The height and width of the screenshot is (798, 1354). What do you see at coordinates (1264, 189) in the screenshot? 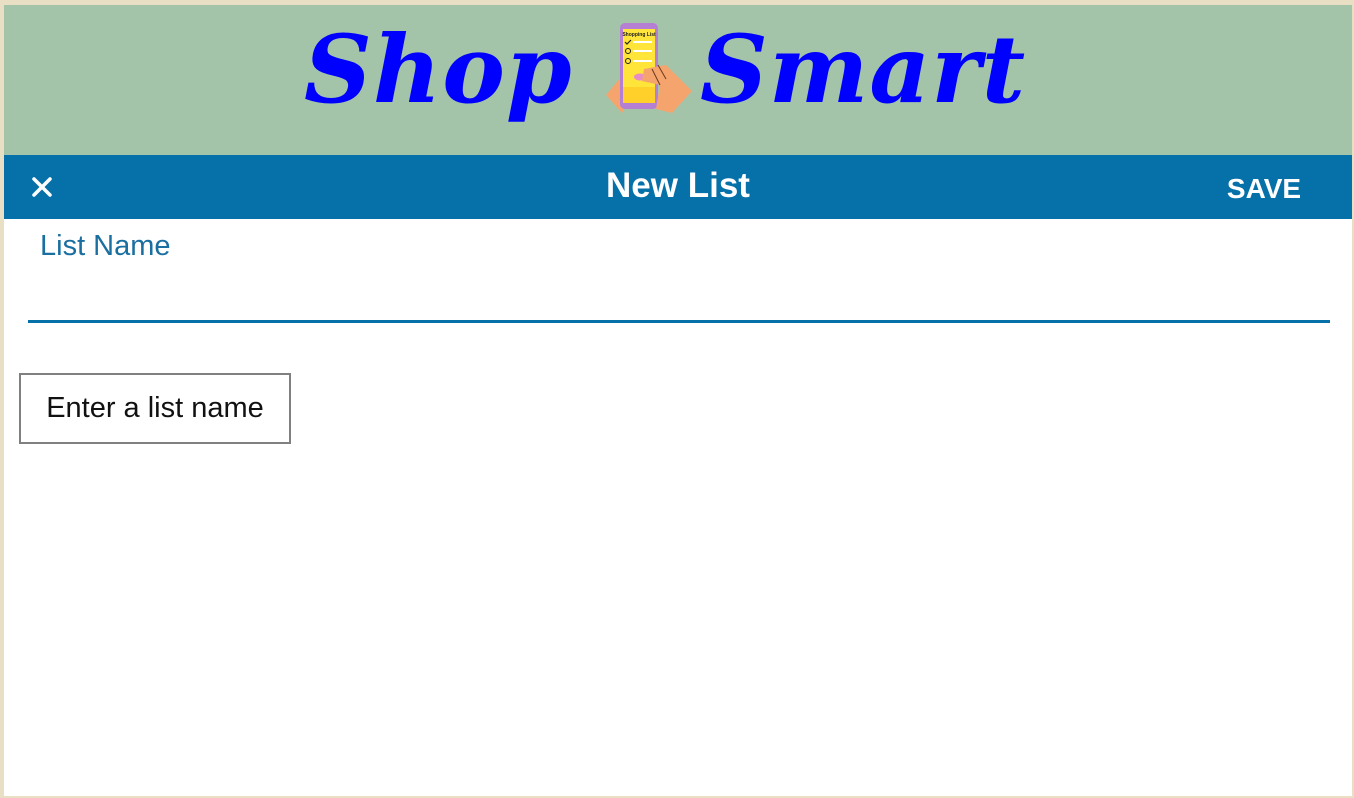
I see `save-button: SAVE` at bounding box center [1264, 189].